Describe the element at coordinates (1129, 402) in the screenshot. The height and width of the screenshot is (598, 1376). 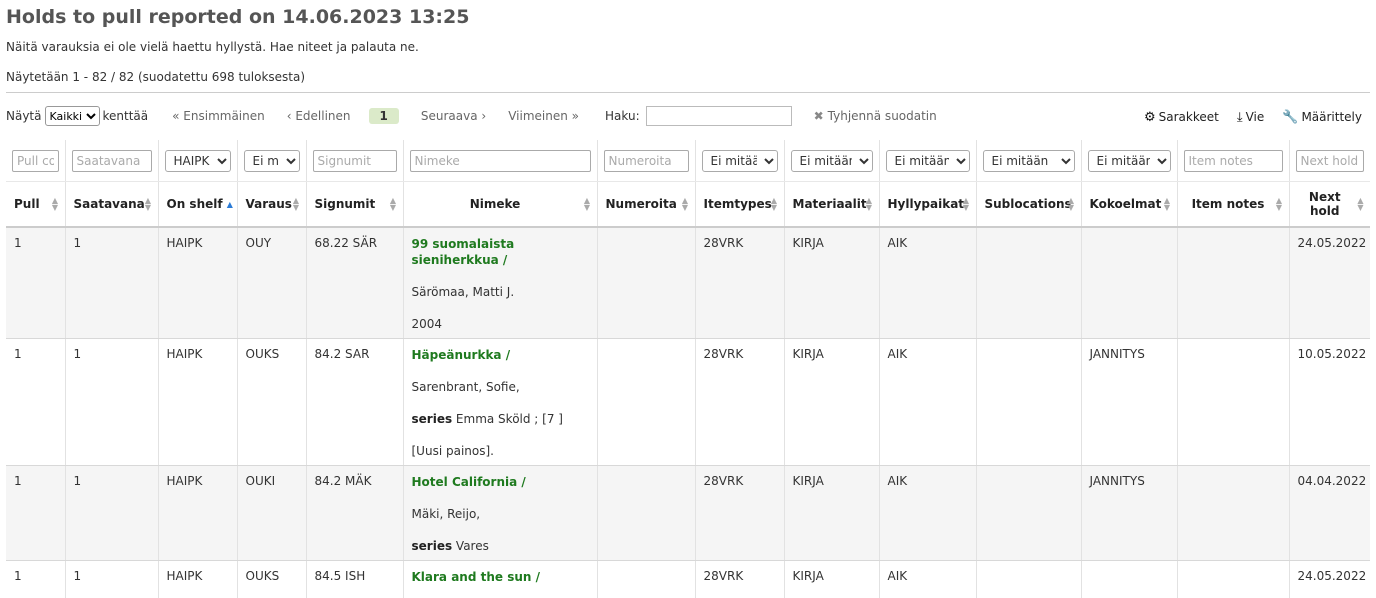
I see `kokoelmat-cell: JANNITYS` at that location.